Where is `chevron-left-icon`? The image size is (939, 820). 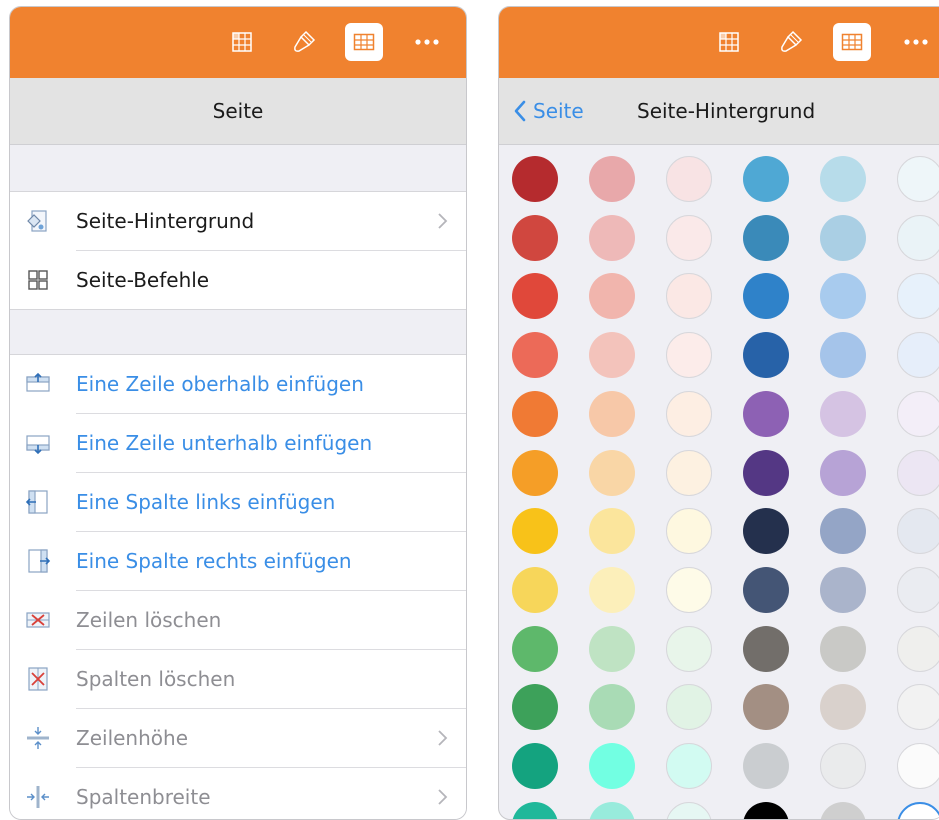 chevron-left-icon is located at coordinates (520, 111).